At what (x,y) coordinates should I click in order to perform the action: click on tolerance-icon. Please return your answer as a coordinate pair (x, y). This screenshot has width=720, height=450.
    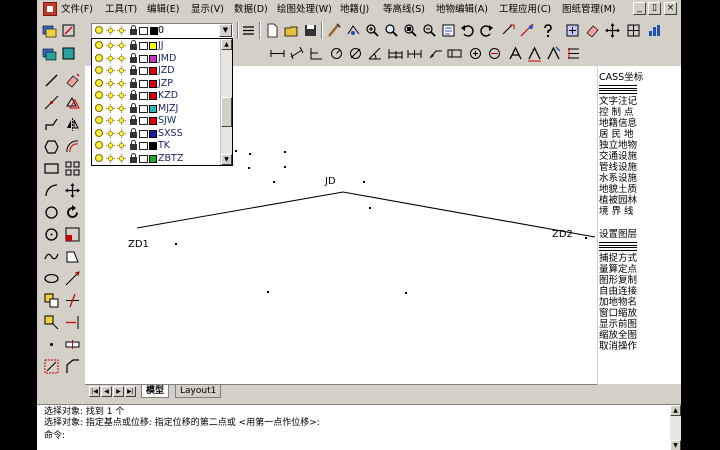
    Looking at the image, I should click on (454, 53).